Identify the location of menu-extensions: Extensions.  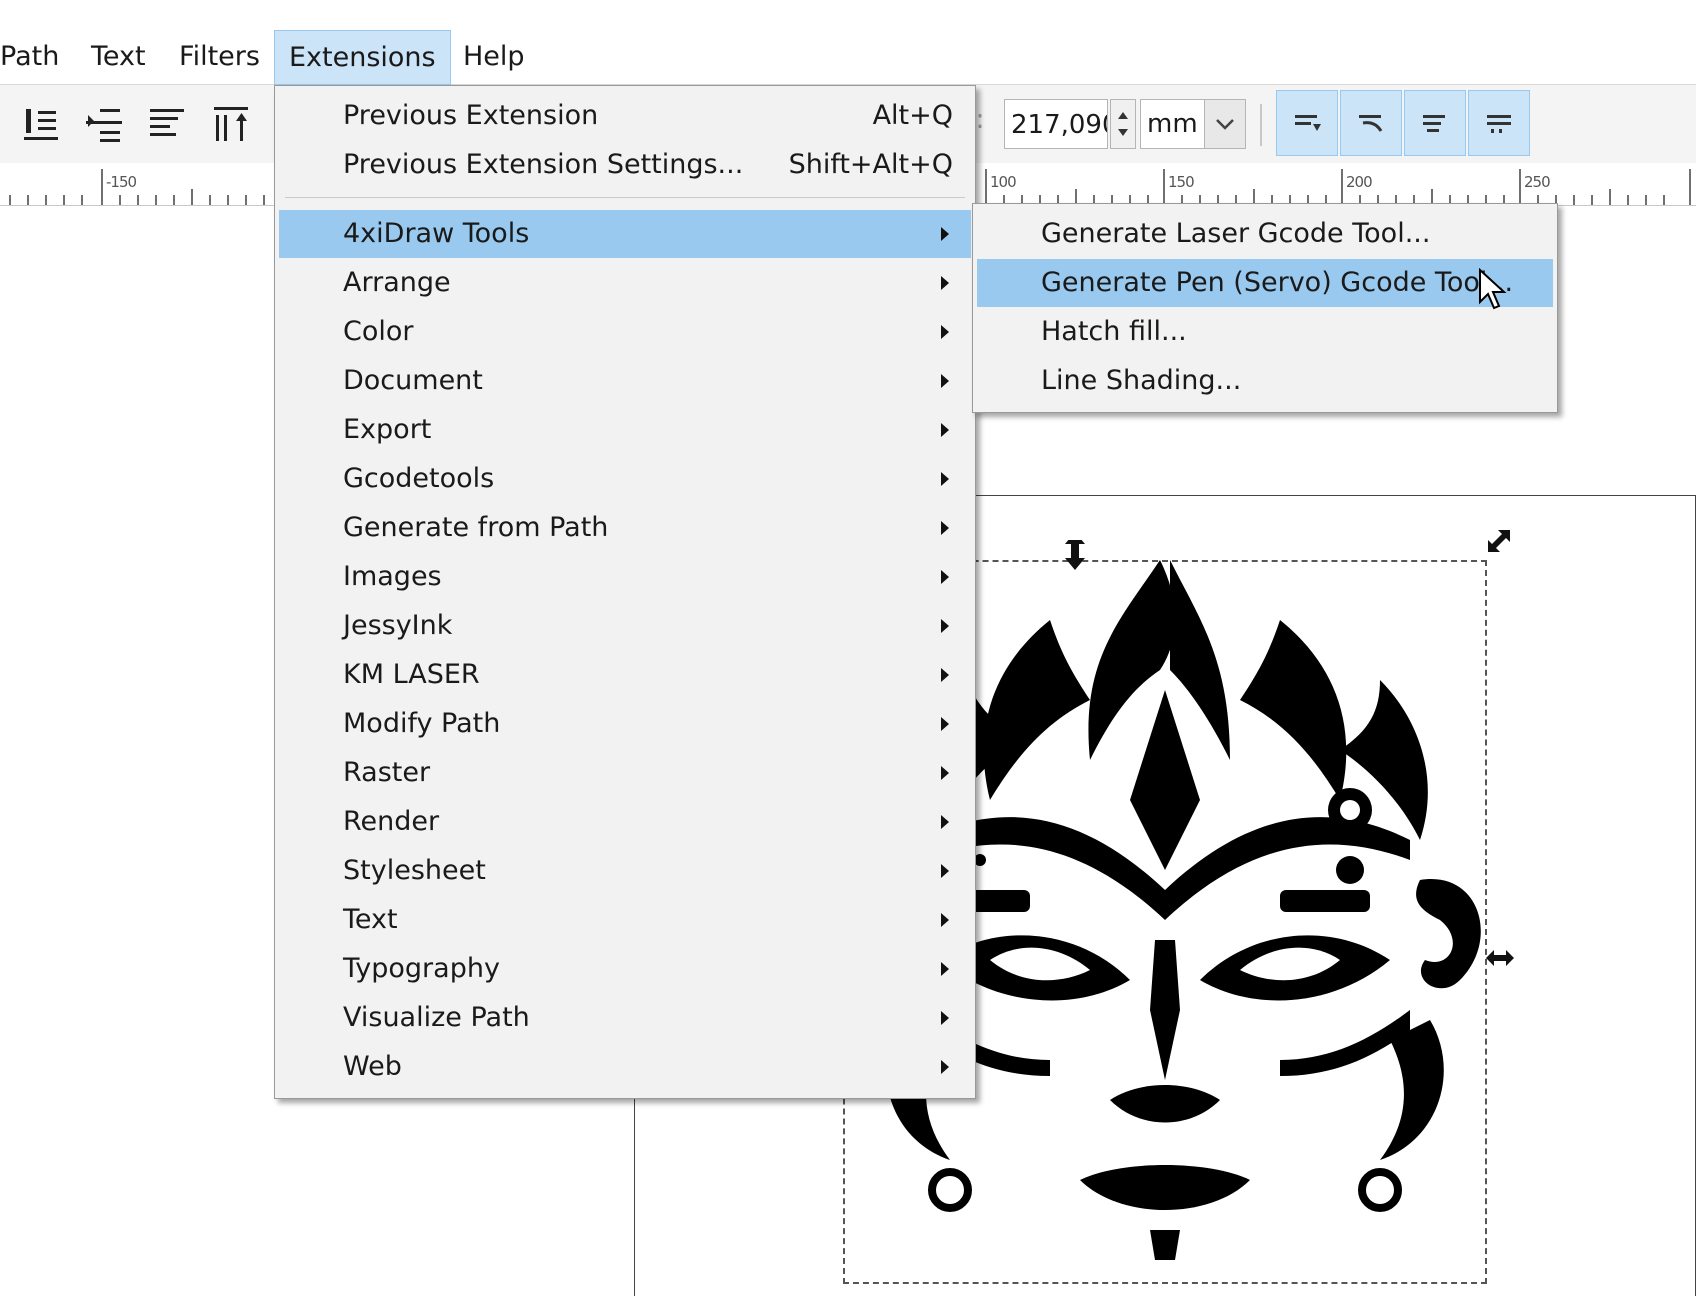
(362, 57).